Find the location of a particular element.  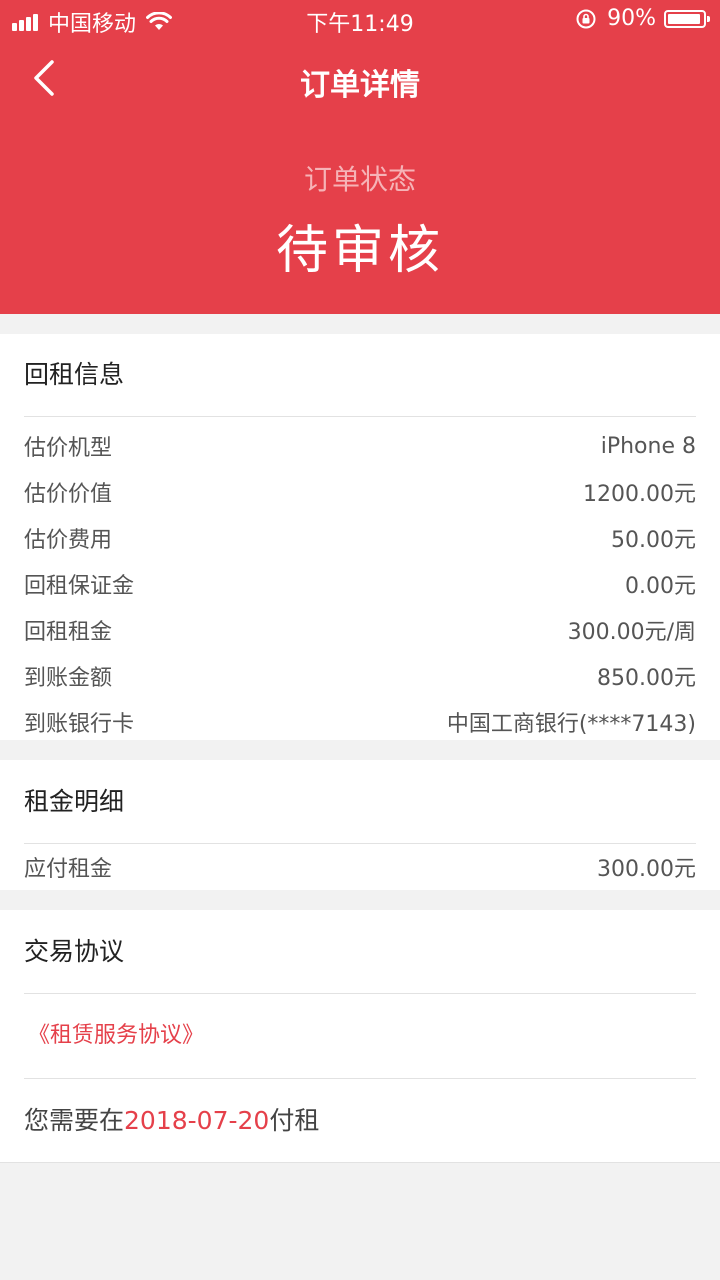

payment-due-notice: 您需要在2018-07-20付租 is located at coordinates (360, 1121).